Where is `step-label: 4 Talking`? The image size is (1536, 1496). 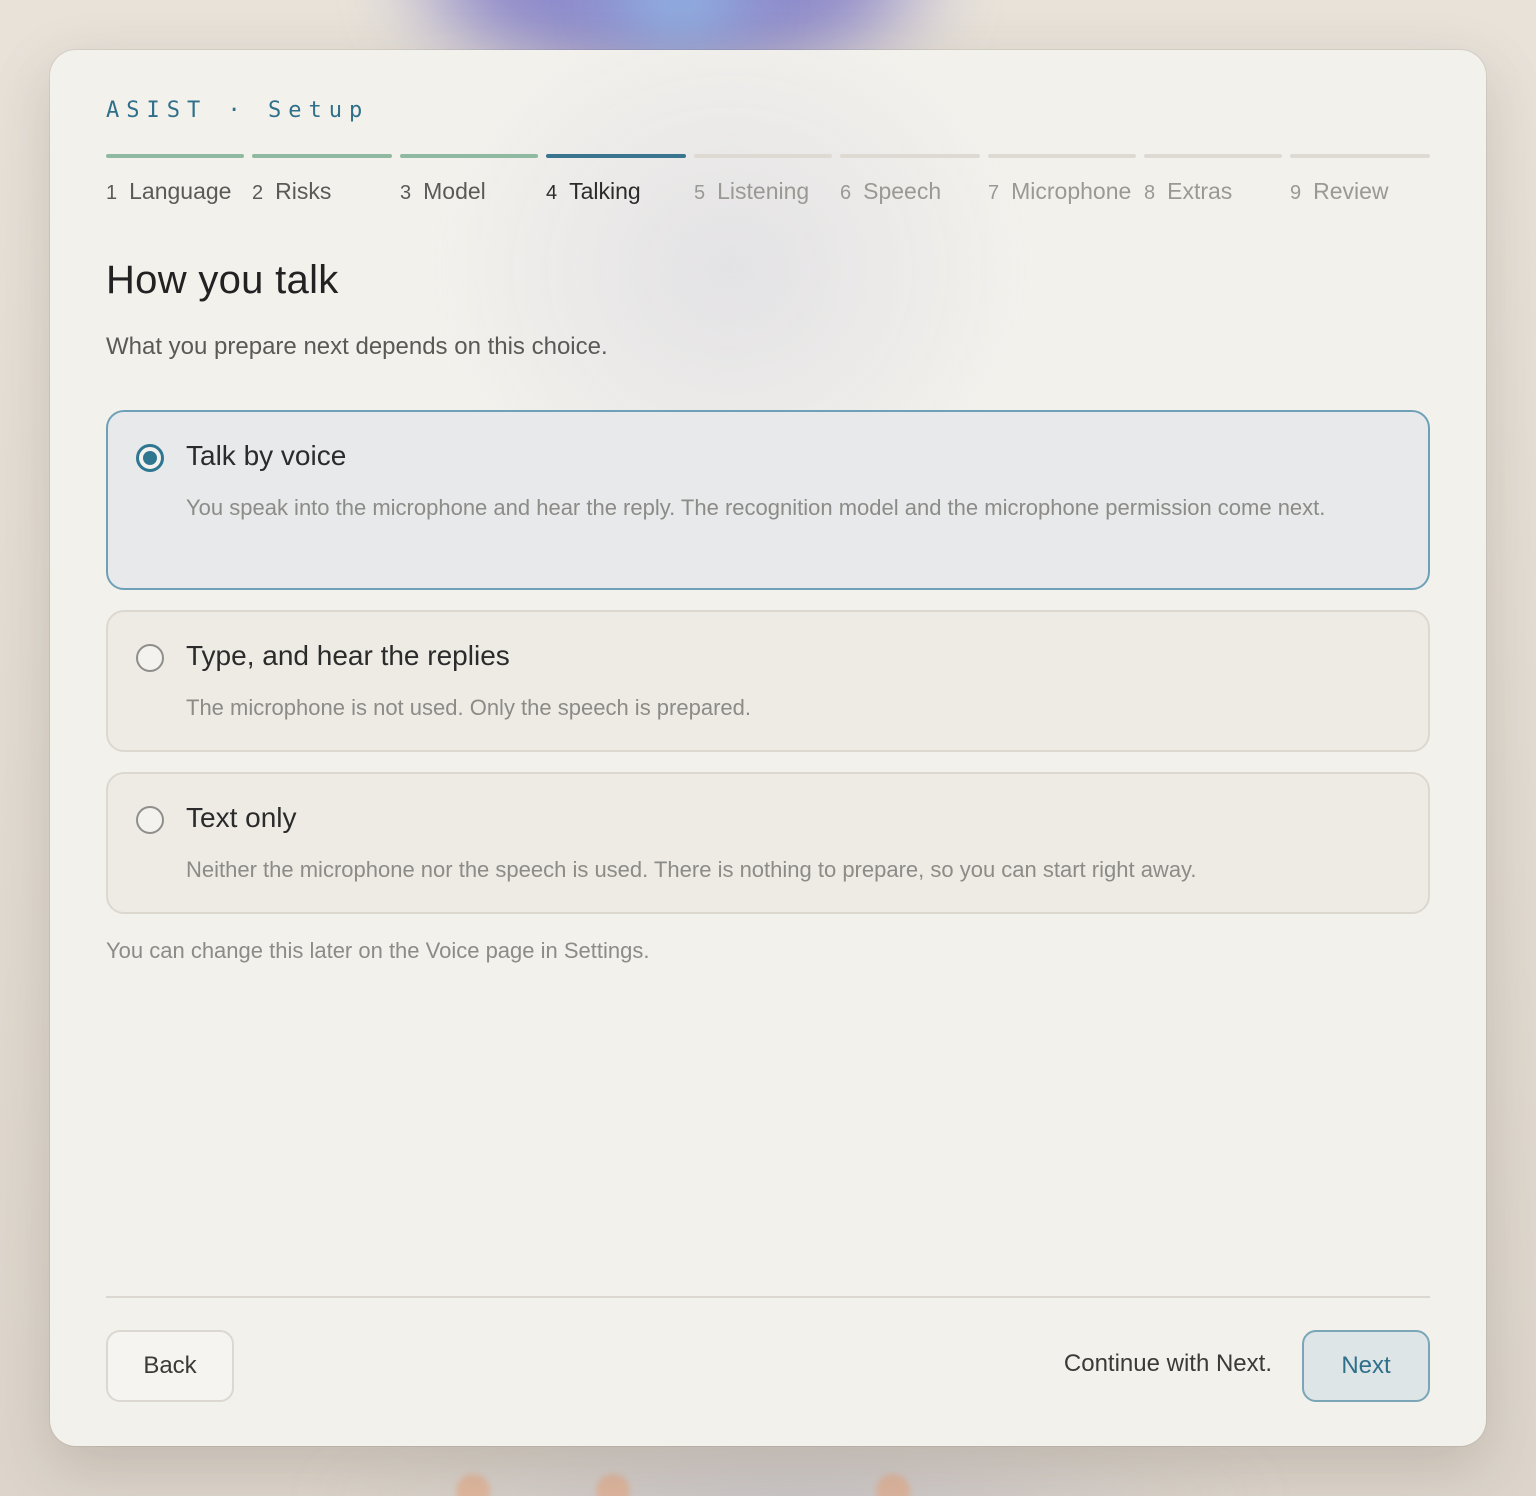 step-label: 4 Talking is located at coordinates (616, 191).